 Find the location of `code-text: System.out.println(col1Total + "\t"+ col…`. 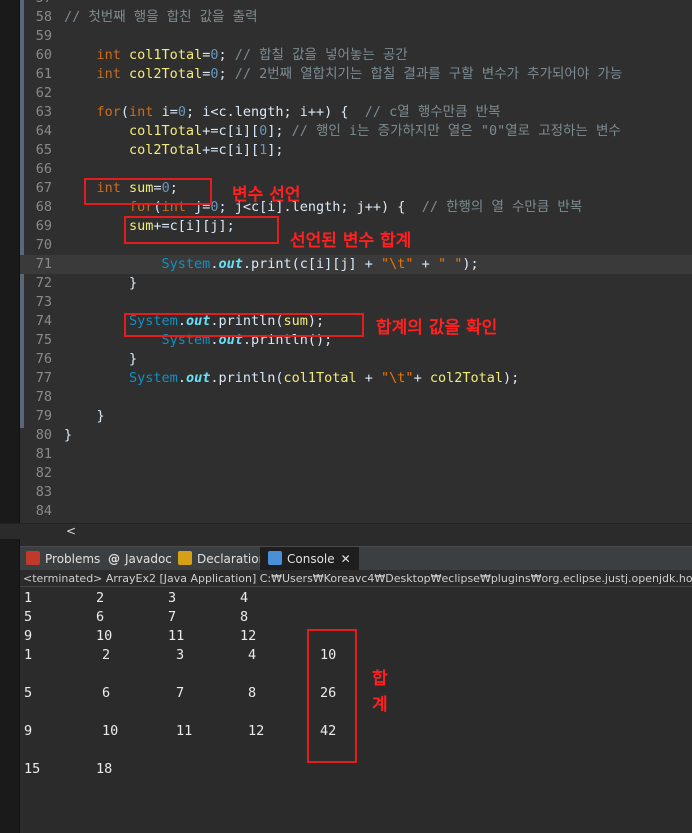

code-text: System.out.println(col1Total + "\t"+ col… is located at coordinates (291, 378).